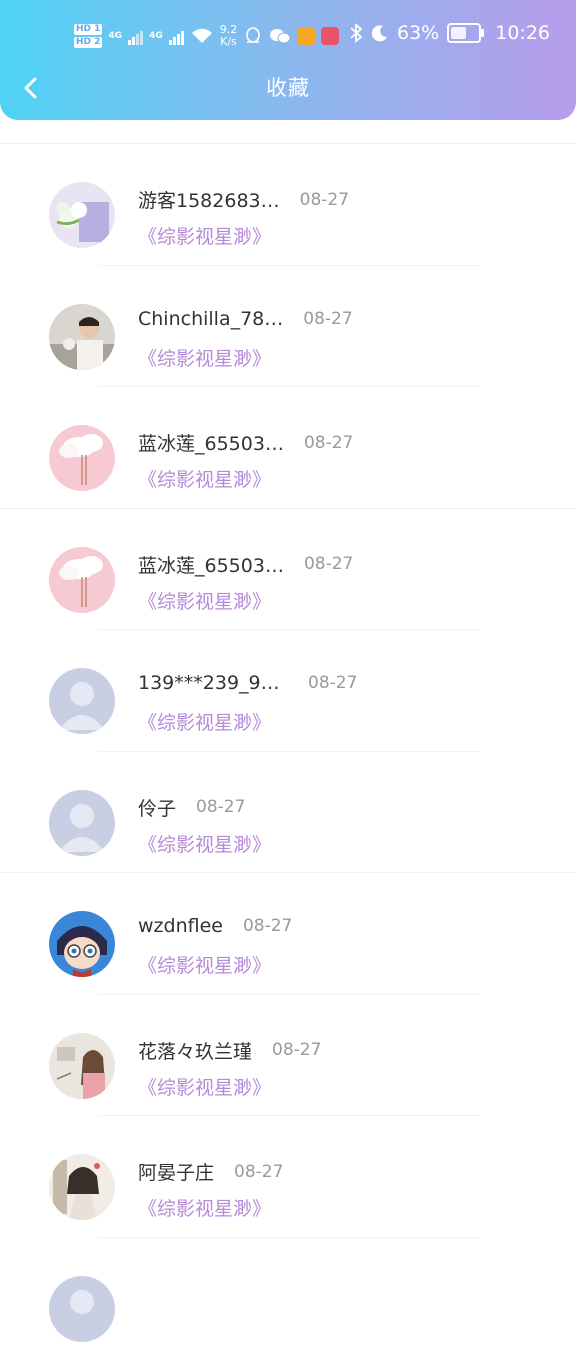  I want to click on network-speed: 9.2 K/s, so click(229, 36).